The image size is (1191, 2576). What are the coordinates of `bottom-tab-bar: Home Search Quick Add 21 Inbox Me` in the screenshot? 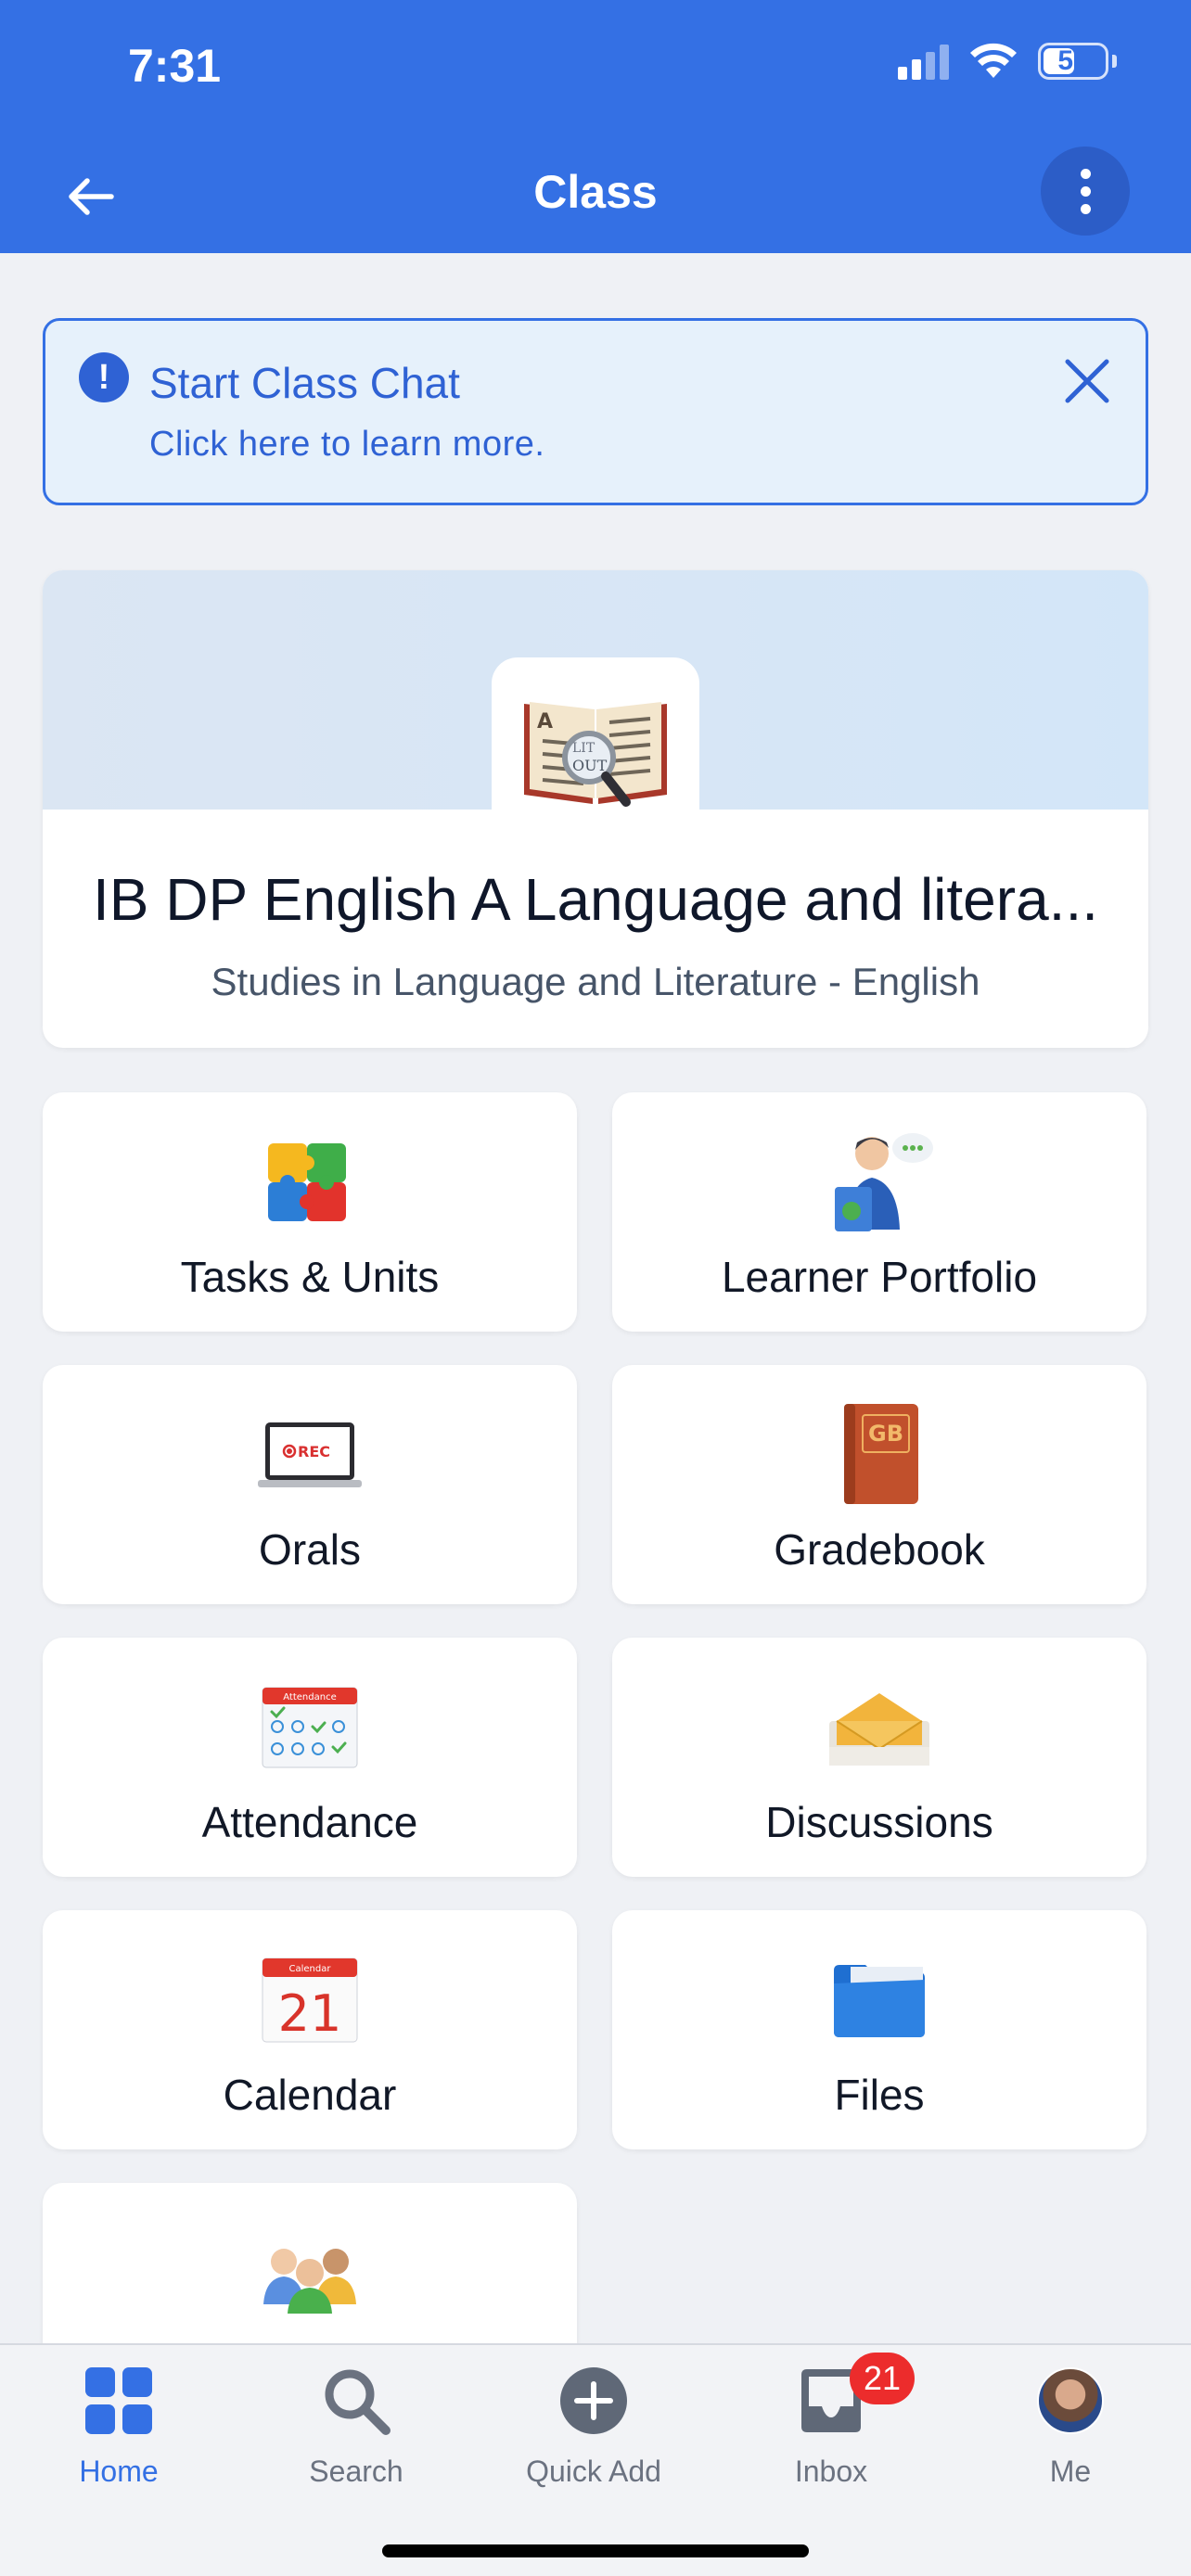 It's located at (595, 2460).